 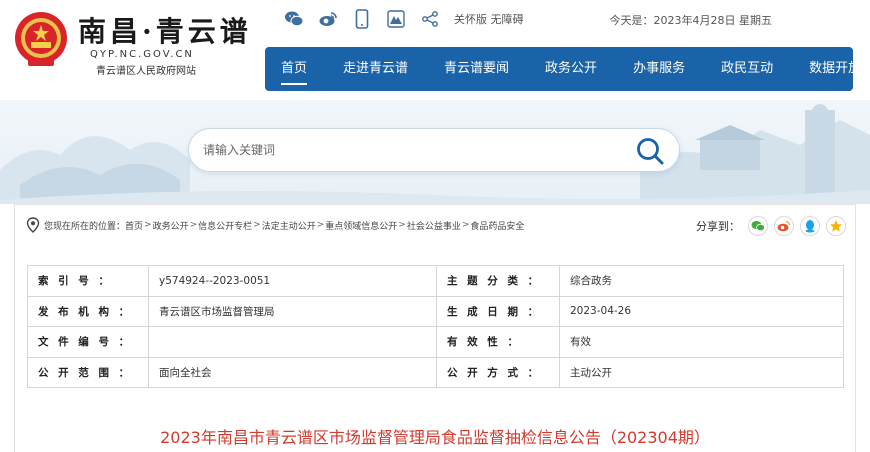 What do you see at coordinates (413, 150) in the screenshot?
I see `search-input` at bounding box center [413, 150].